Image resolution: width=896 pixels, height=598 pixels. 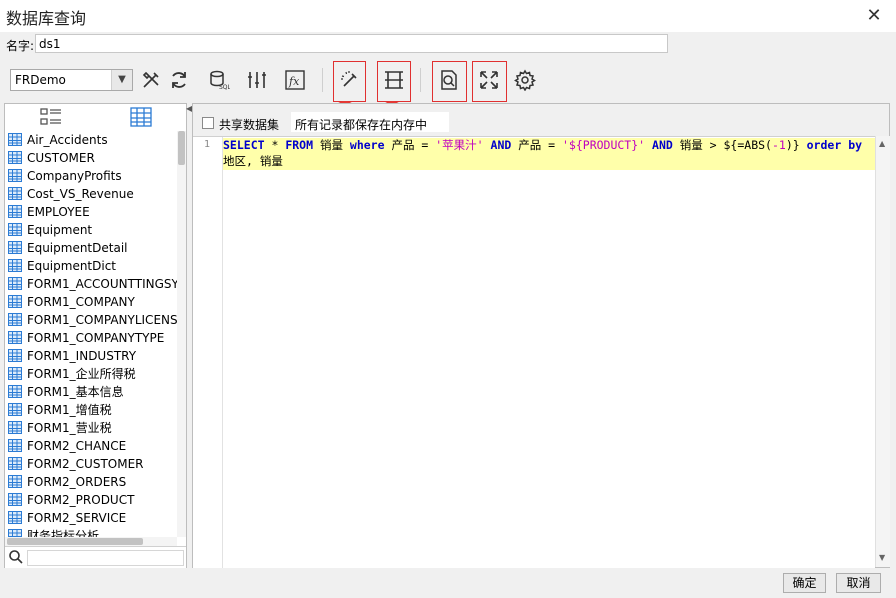 I want to click on preview-search-icon, so click(x=449, y=80).